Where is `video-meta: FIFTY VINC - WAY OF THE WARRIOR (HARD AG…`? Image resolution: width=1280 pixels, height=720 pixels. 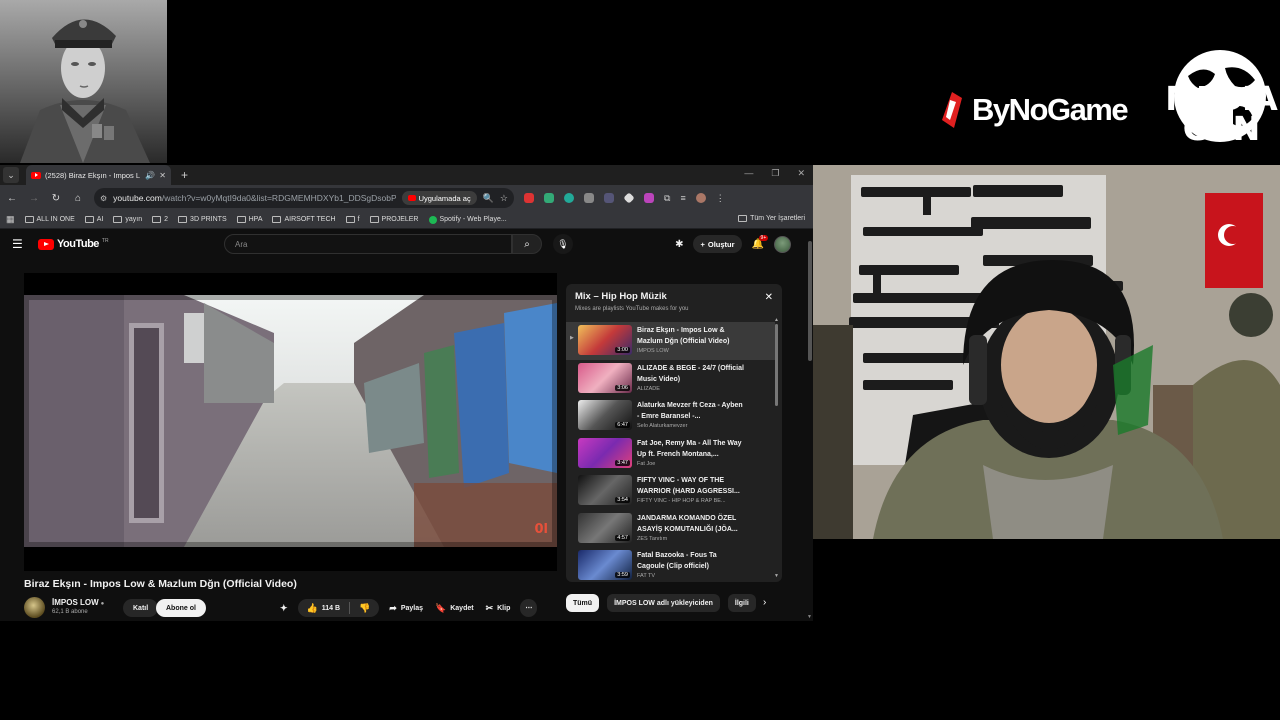 video-meta: FIFTY VINC - WAY OF THE WARRIOR (HARD AG… is located at coordinates (691, 489).